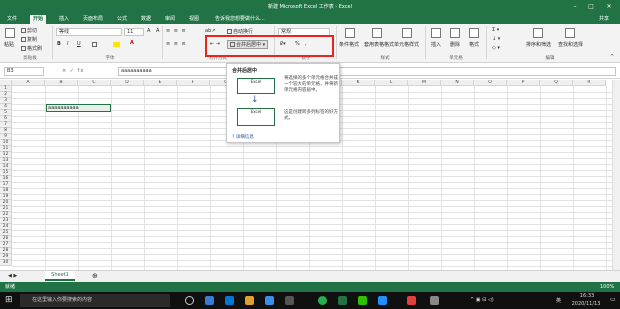  I want to click on copy-button: 复制, so click(29, 39).